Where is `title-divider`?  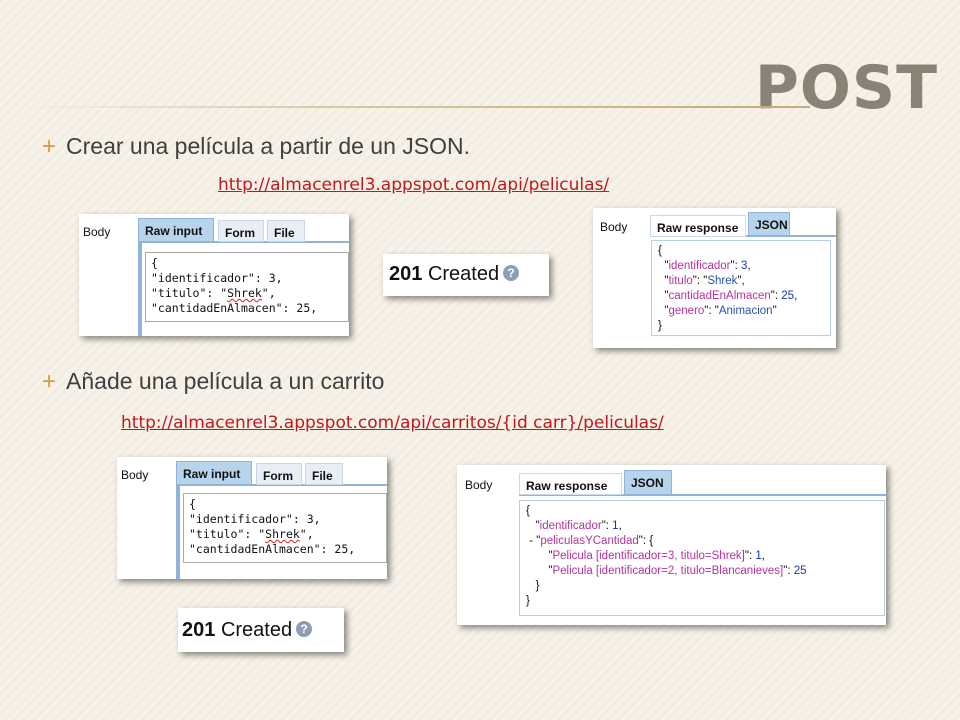
title-divider is located at coordinates (415, 107).